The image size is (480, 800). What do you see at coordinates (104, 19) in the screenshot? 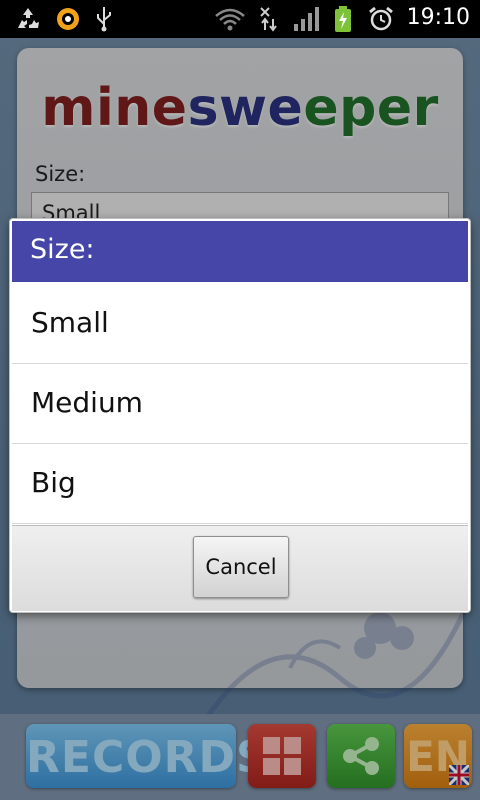
I see `usb-icon` at bounding box center [104, 19].